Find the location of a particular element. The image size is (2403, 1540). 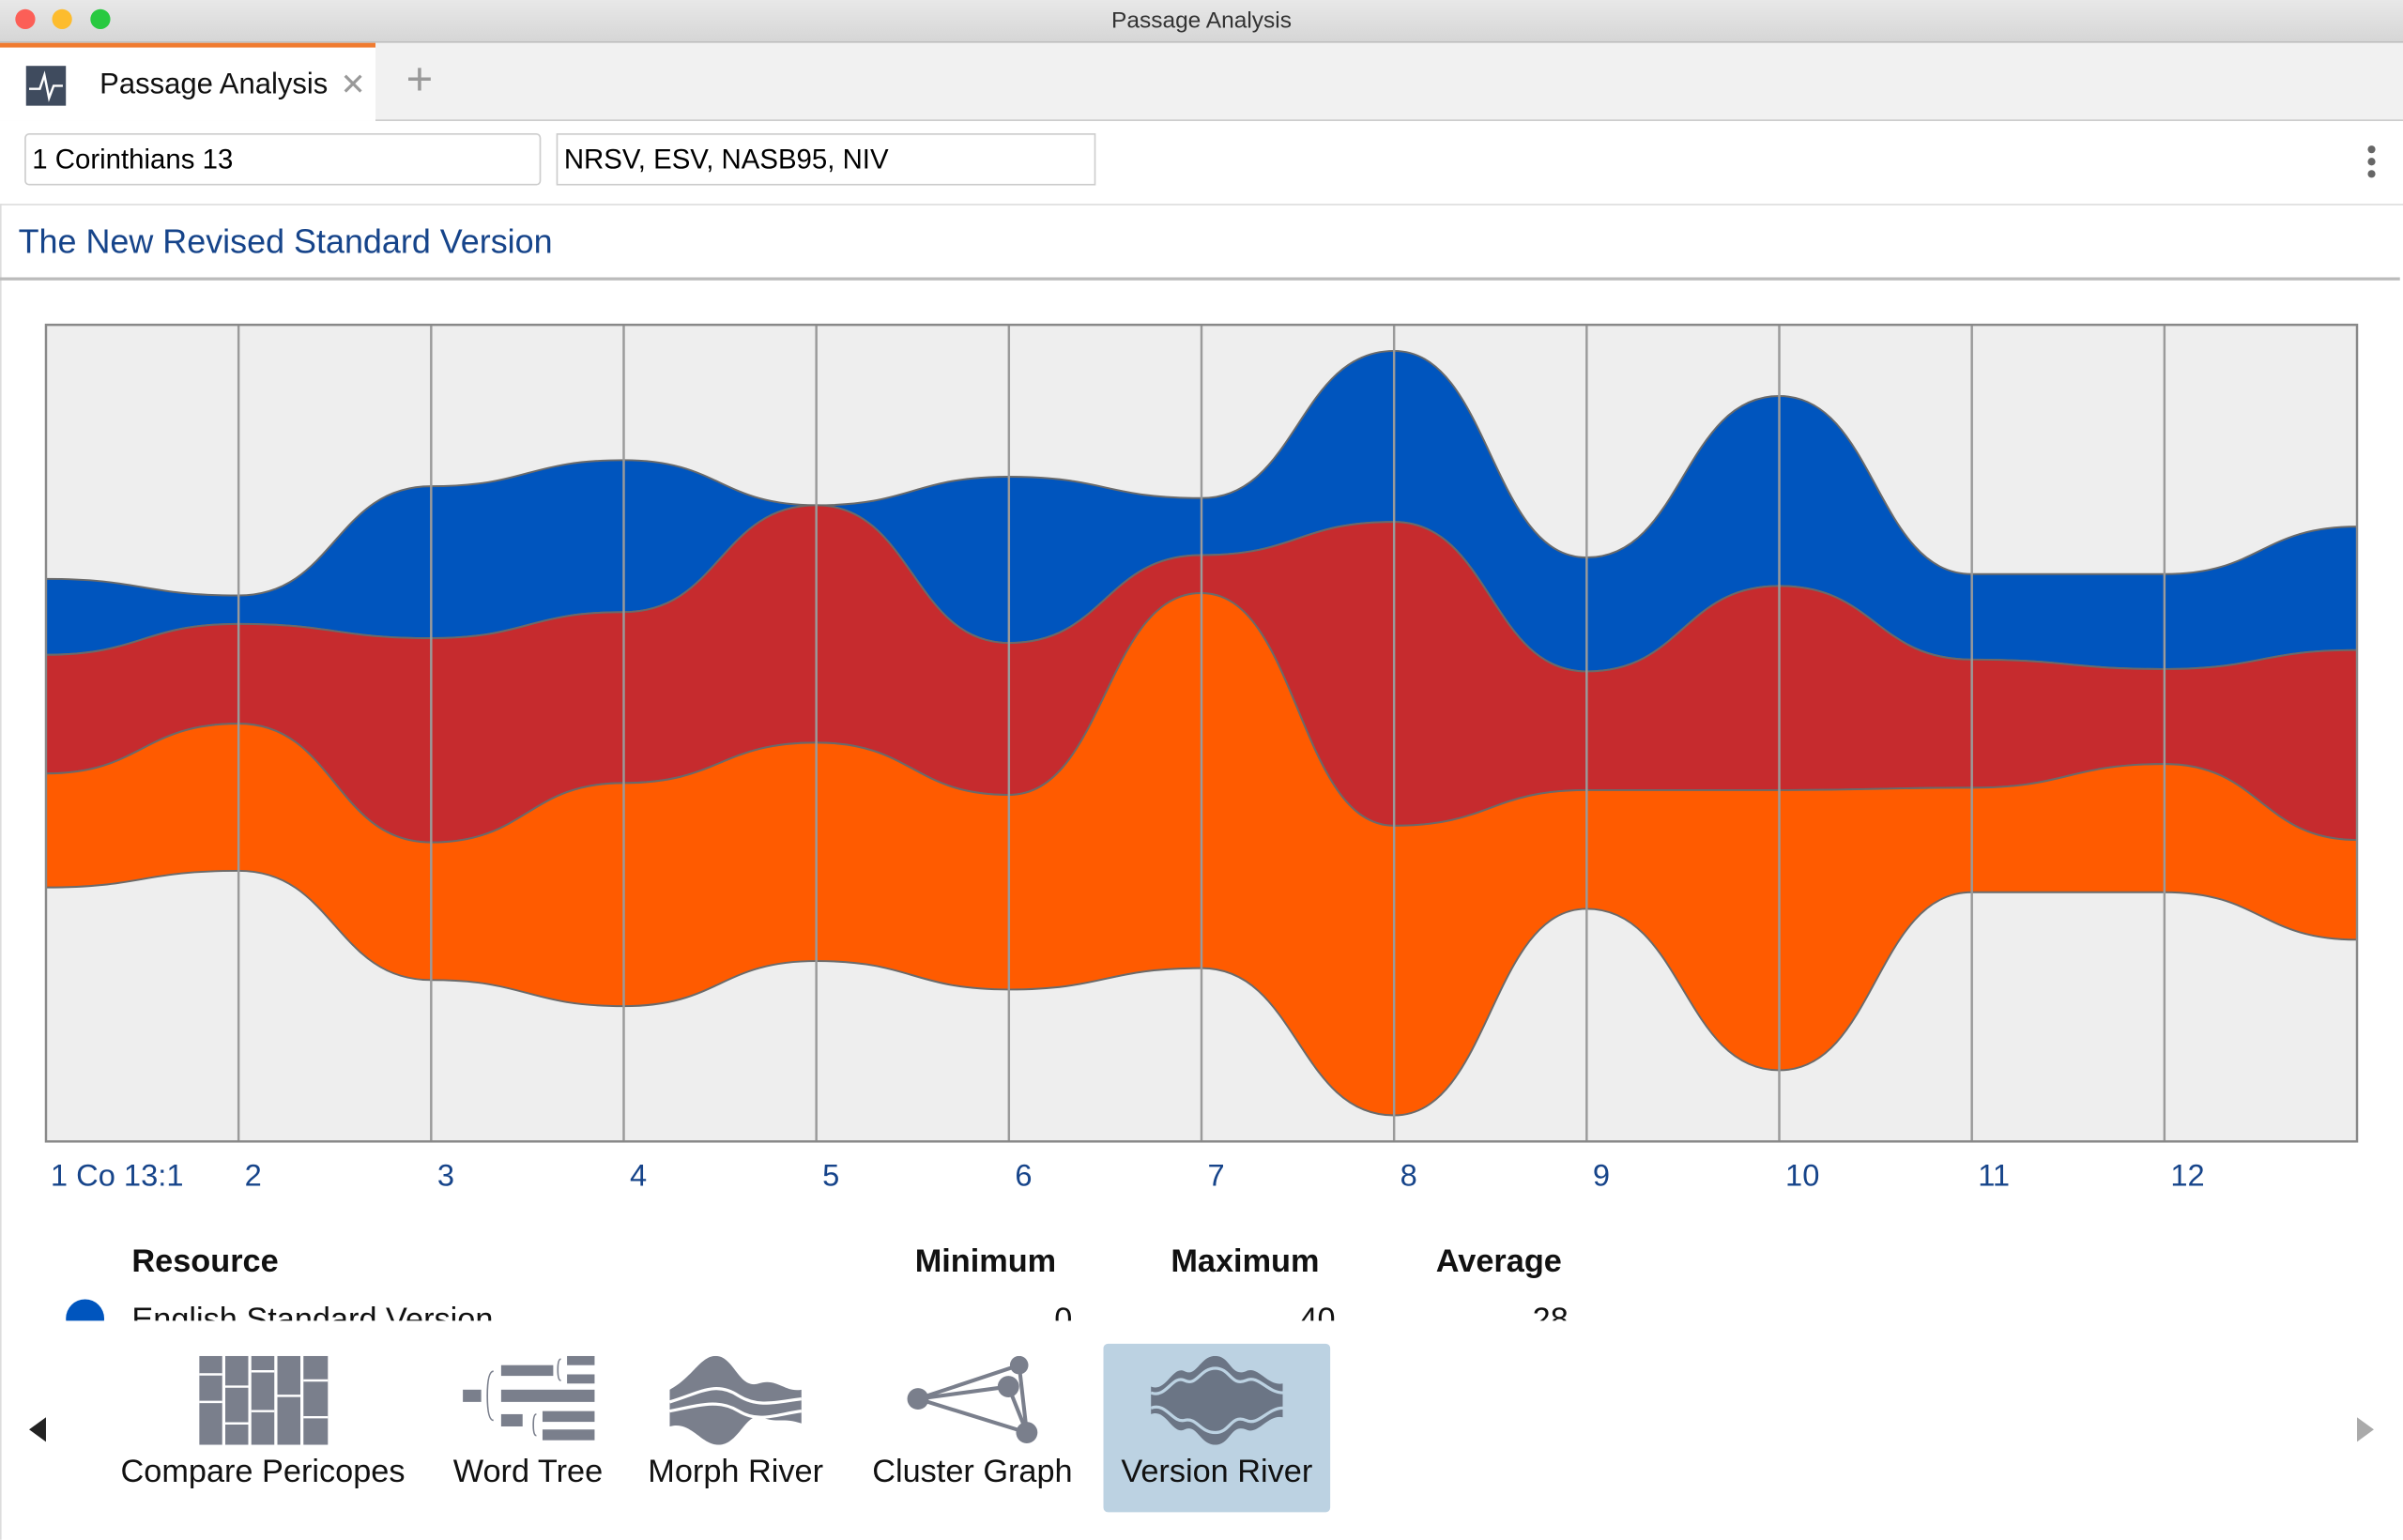

minimum-value: 0 is located at coordinates (1064, 1311).